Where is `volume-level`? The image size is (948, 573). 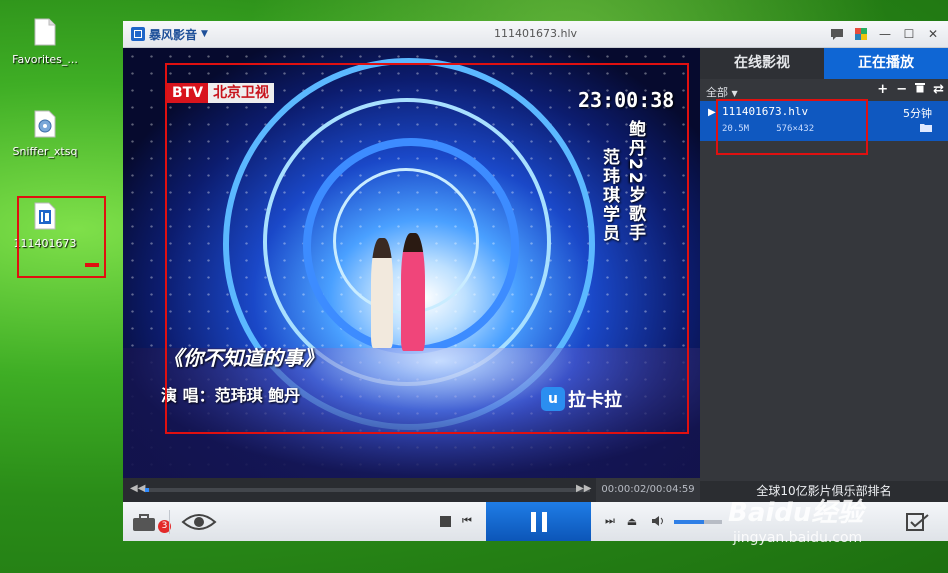 volume-level is located at coordinates (689, 522).